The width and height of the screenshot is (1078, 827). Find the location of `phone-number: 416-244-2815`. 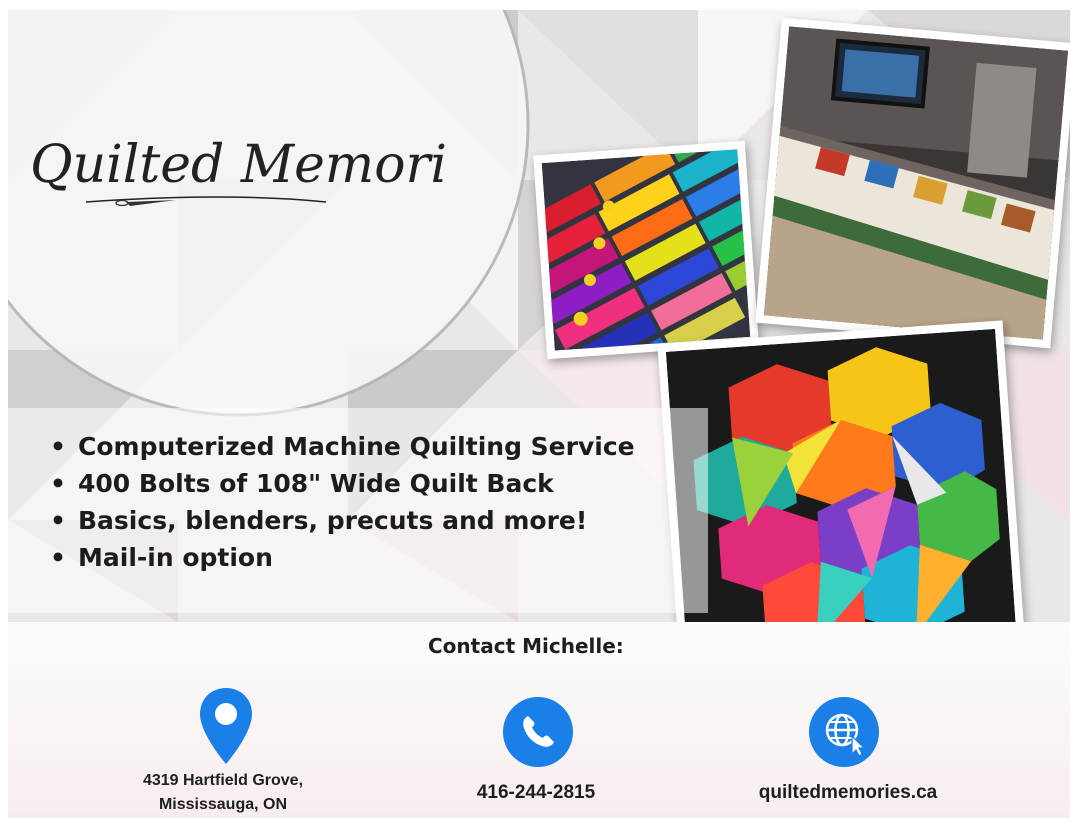

phone-number: 416-244-2815 is located at coordinates (536, 793).